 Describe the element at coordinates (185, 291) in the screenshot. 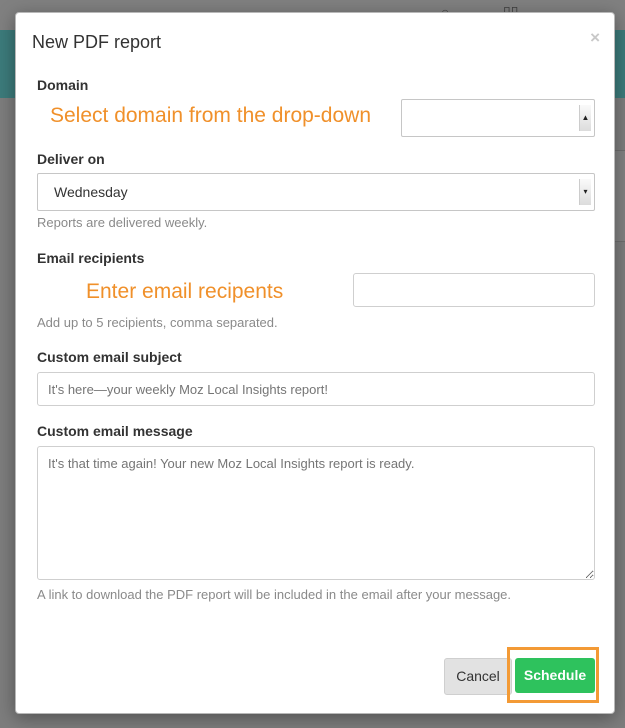

I see `email-recipients-annotation: Enter email recipents` at that location.